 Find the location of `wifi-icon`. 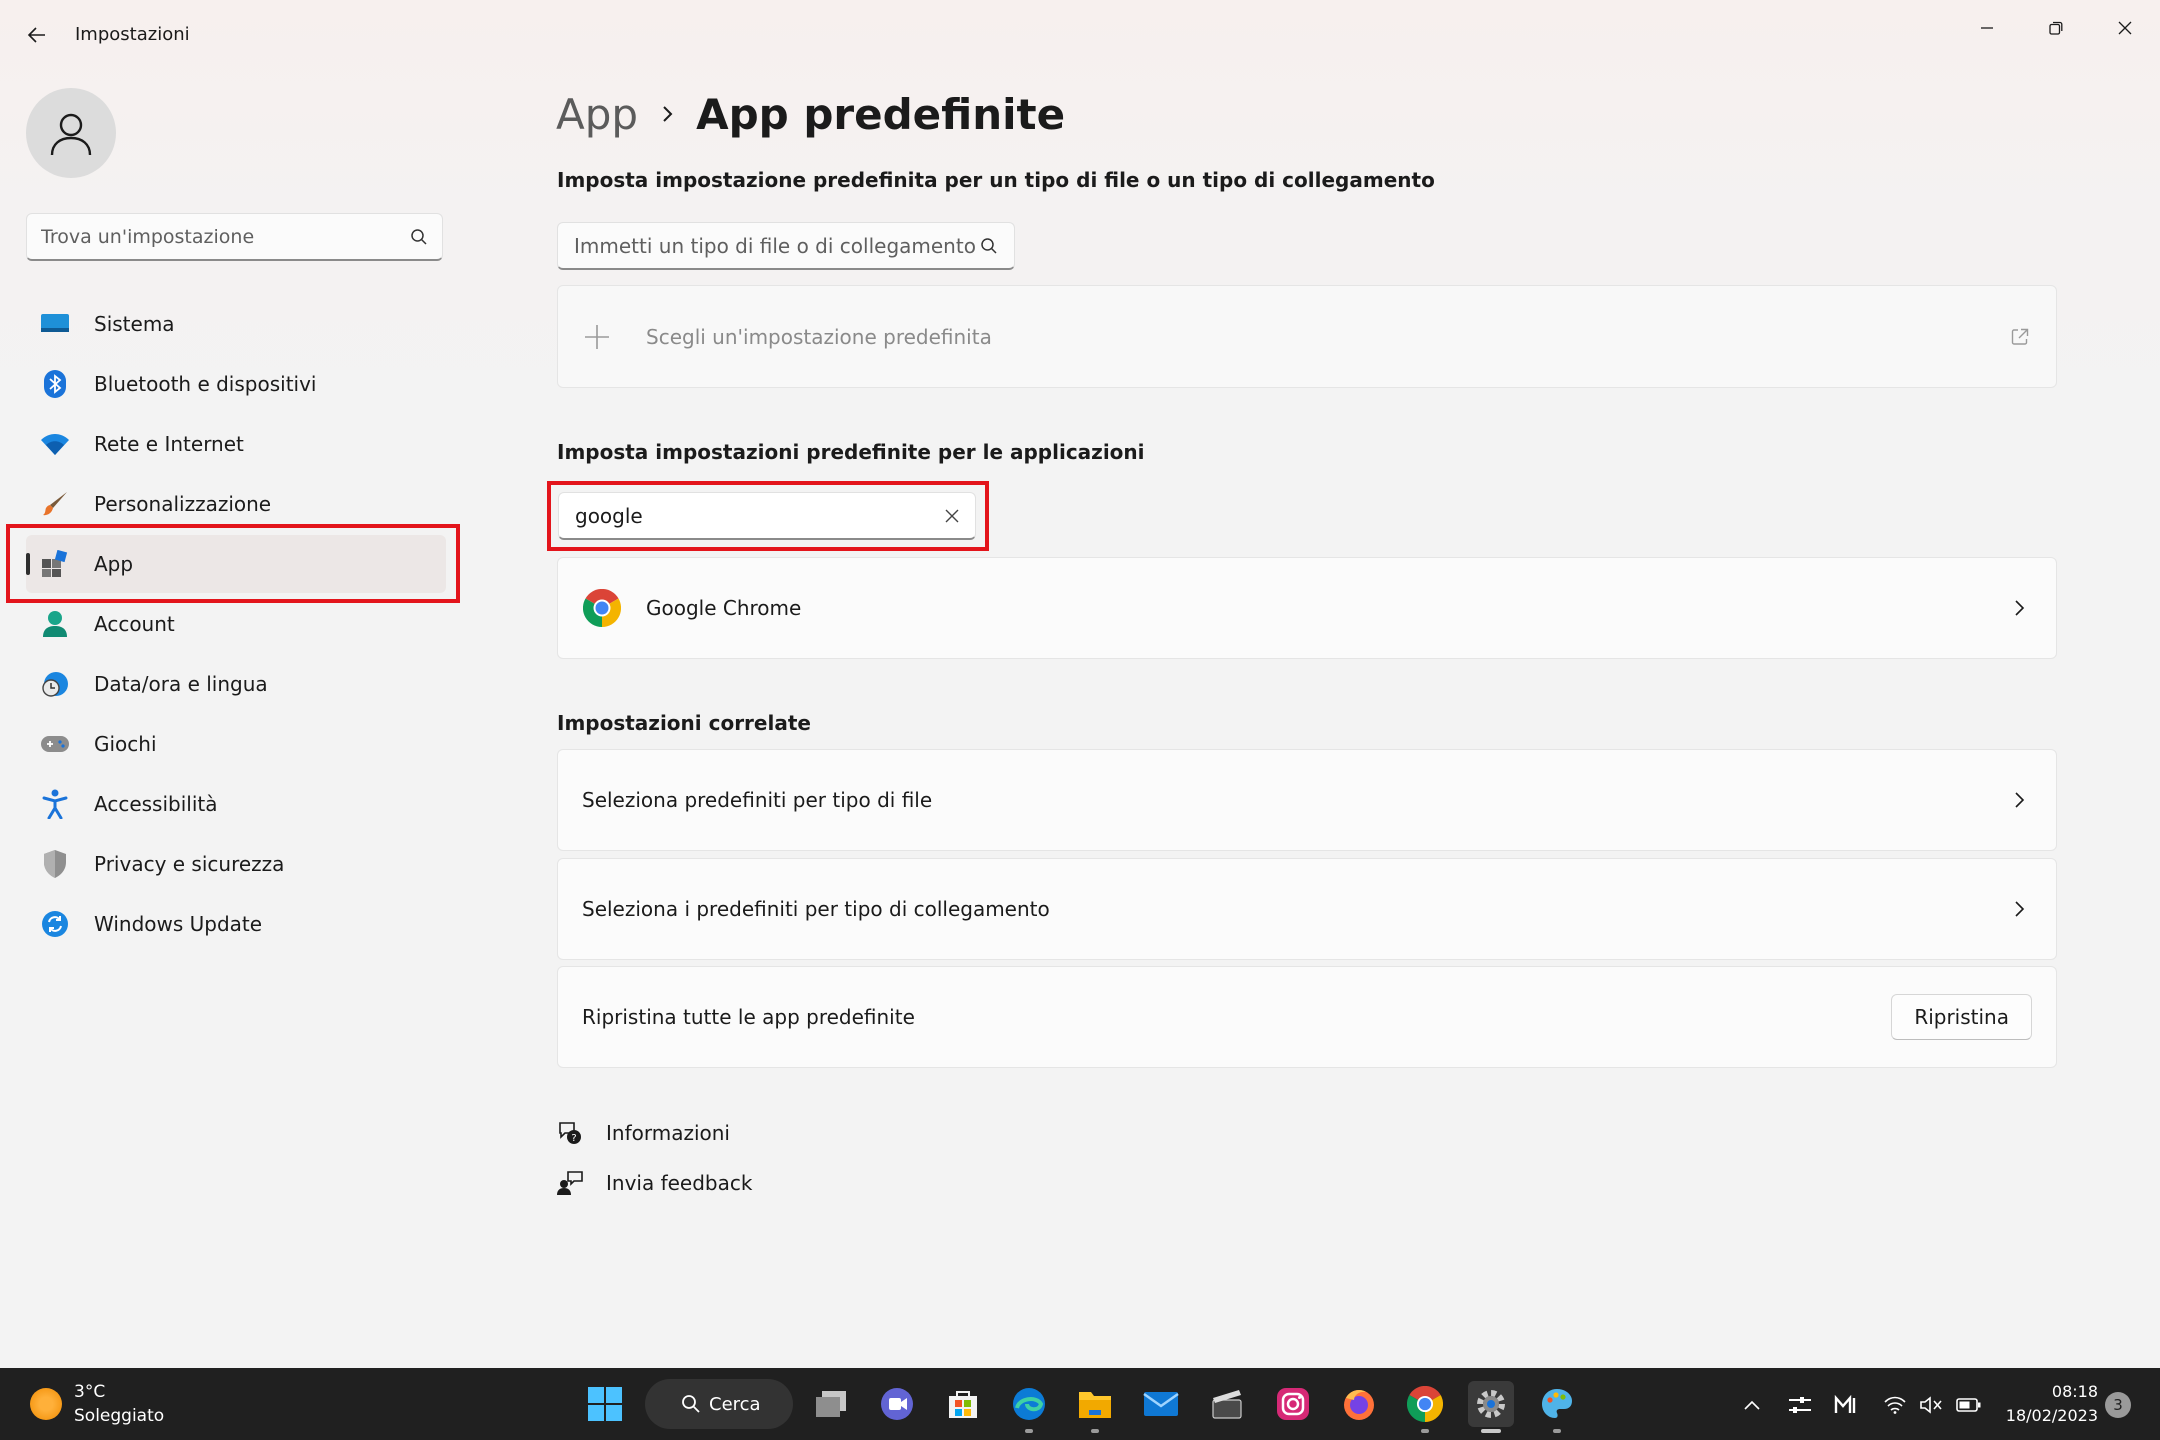

wifi-icon is located at coordinates (1895, 1405).